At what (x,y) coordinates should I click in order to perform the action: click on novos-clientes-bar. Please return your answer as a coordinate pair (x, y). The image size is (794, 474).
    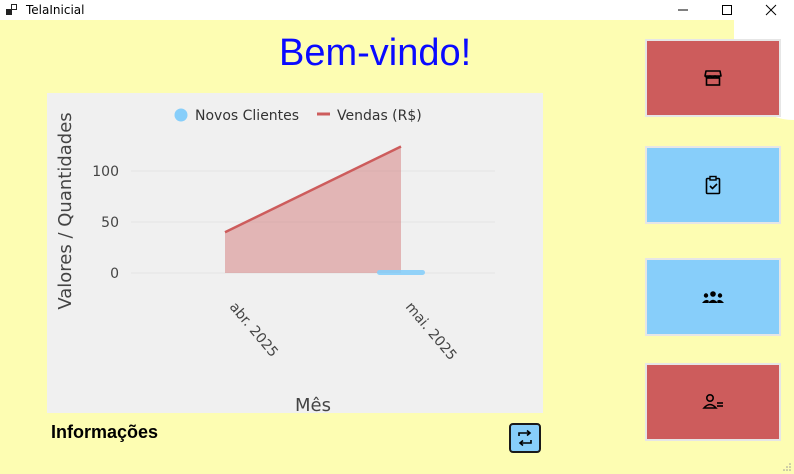
    Looking at the image, I should click on (401, 272).